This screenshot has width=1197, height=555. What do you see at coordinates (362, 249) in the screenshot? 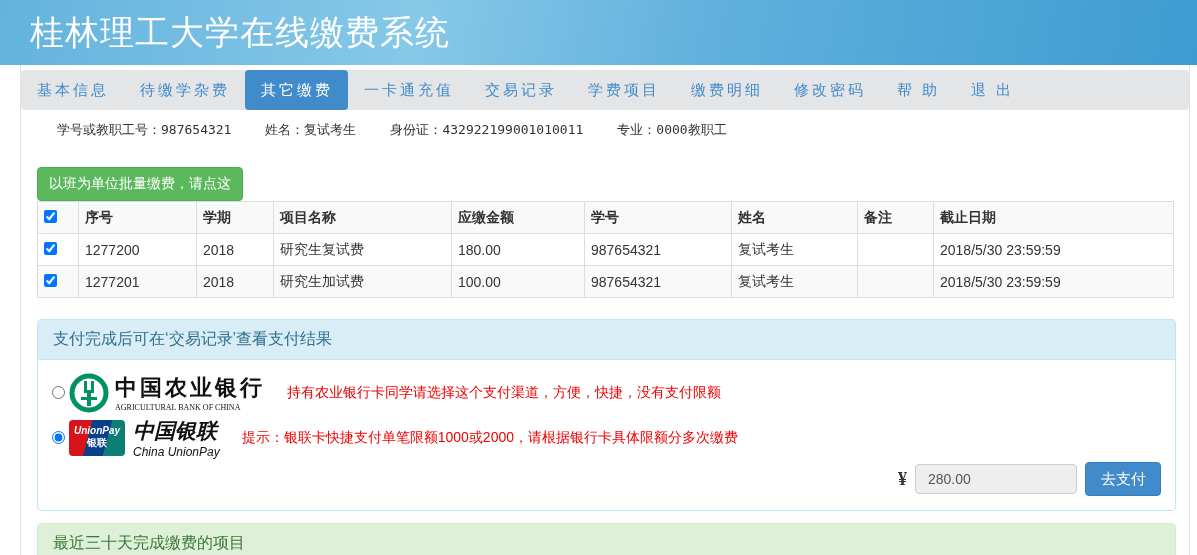
I see `table-cell: 研究生复试费` at bounding box center [362, 249].